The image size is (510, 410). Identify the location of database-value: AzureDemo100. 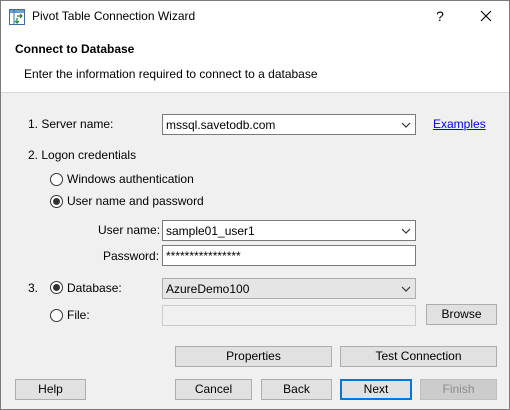
(208, 289).